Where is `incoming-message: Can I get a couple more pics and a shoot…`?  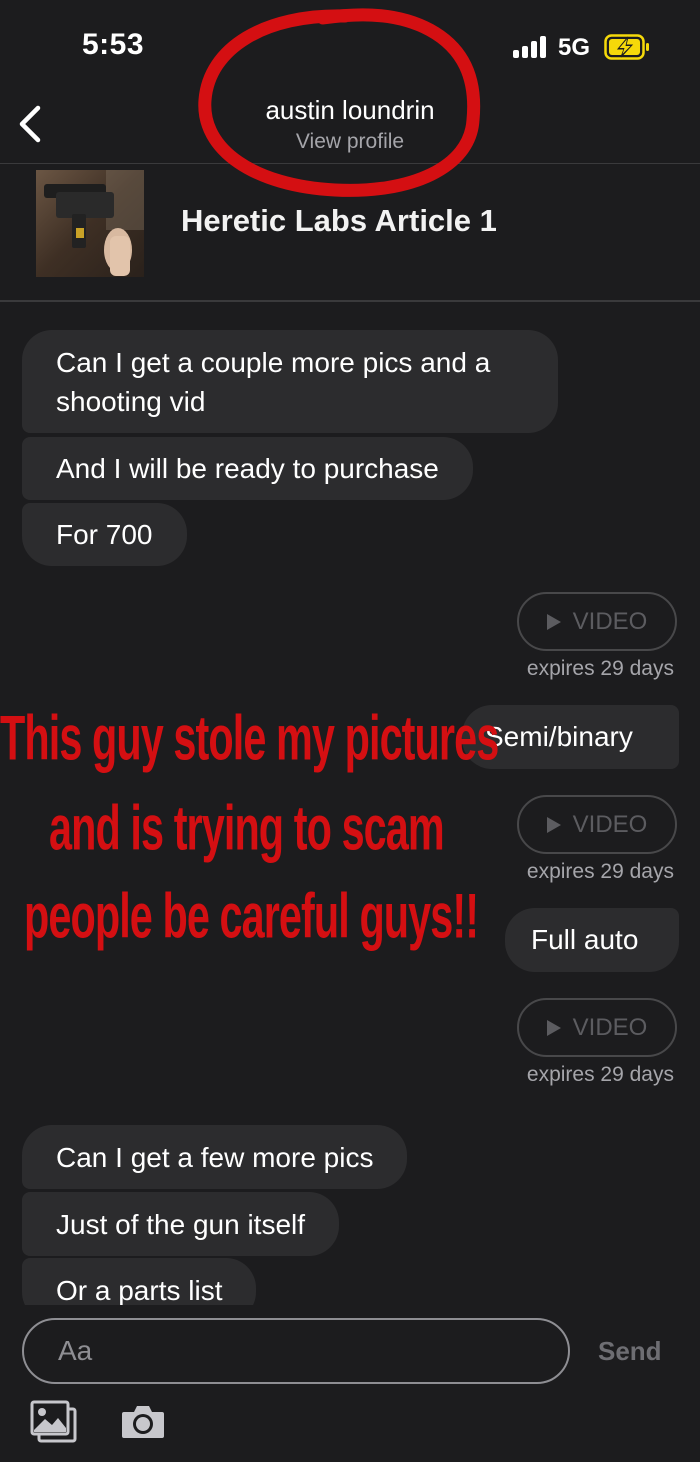
incoming-message: Can I get a couple more pics and a shoot… is located at coordinates (290, 381).